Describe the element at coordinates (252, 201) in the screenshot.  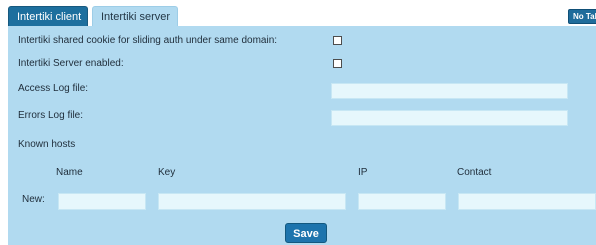
I see `new-host-key-input` at that location.